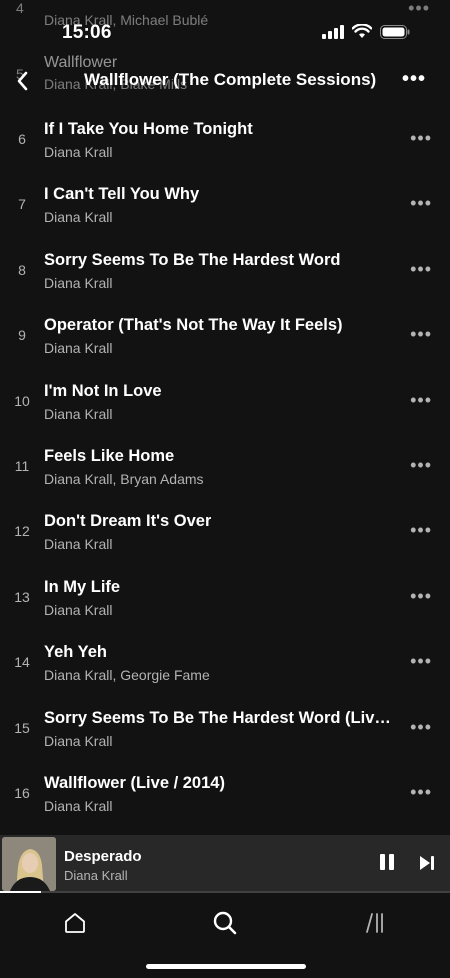 This screenshot has width=450, height=978. Describe the element at coordinates (389, 864) in the screenshot. I see `pause-button` at that location.